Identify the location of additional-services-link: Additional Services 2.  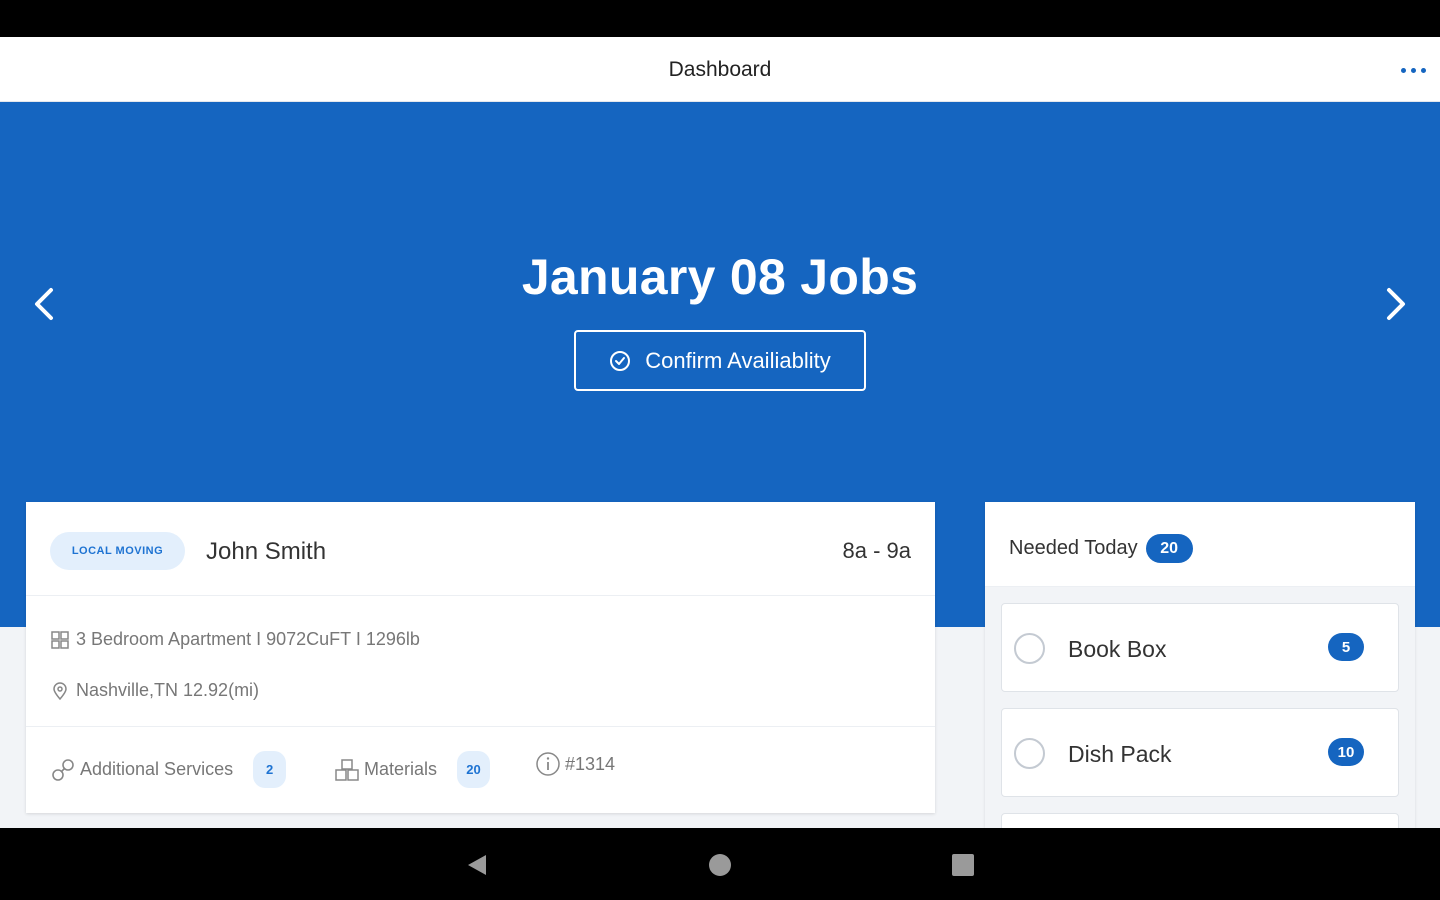
(168, 769).